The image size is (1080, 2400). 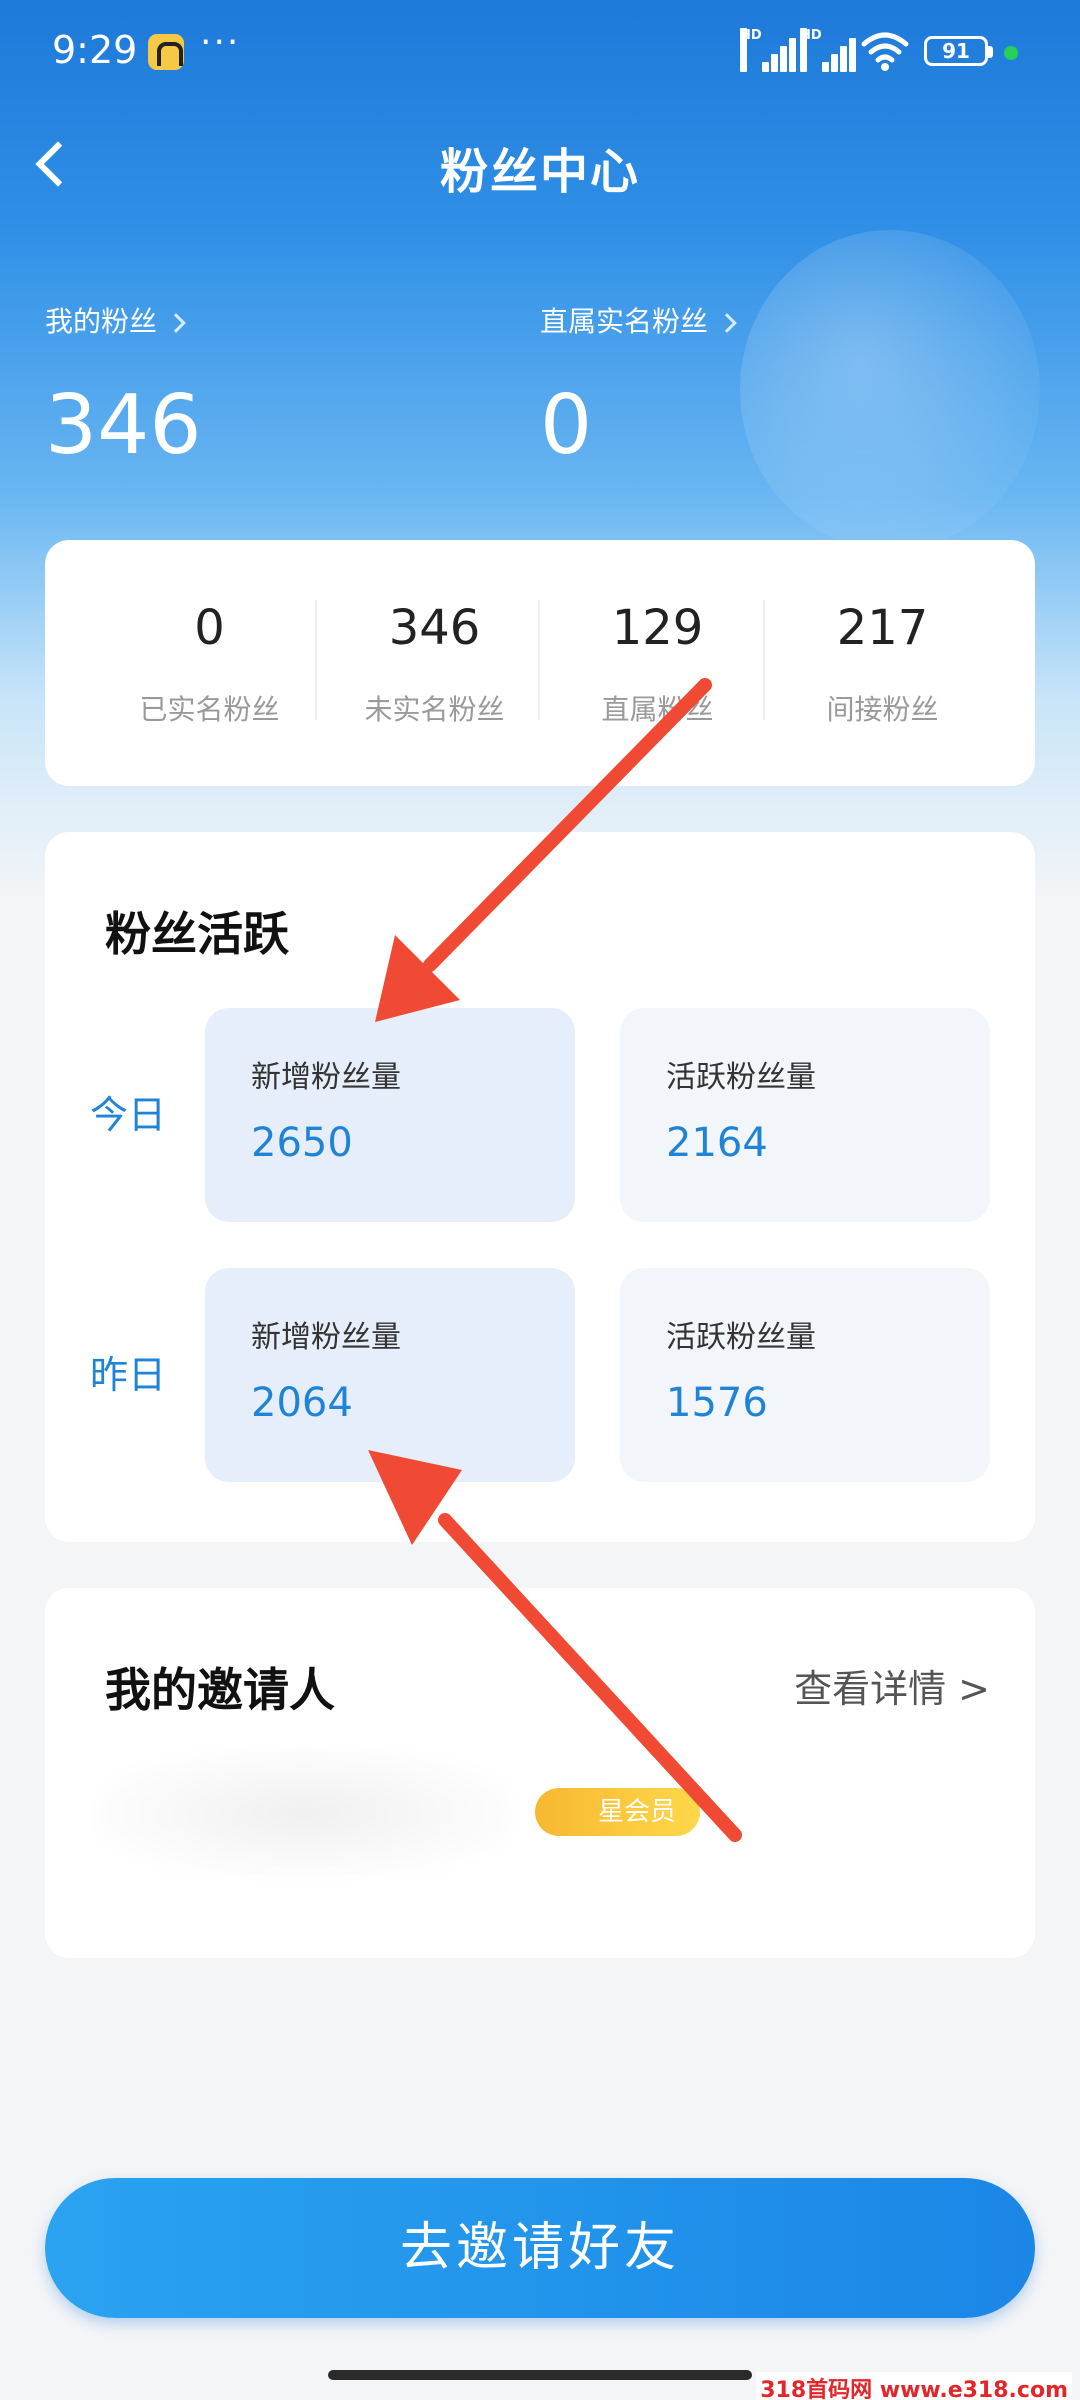 I want to click on today-new-fans-tile: 新增粉丝量 2650, so click(x=390, y=1115).